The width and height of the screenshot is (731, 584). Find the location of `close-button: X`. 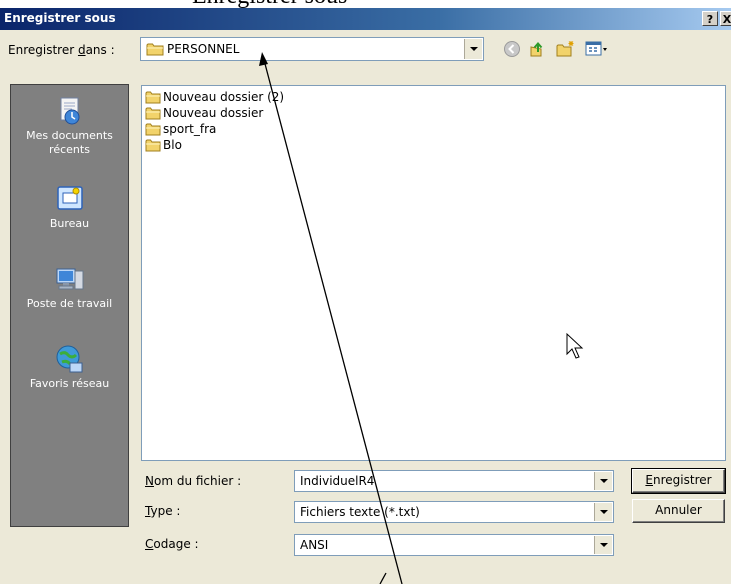

close-button: X is located at coordinates (725, 18).